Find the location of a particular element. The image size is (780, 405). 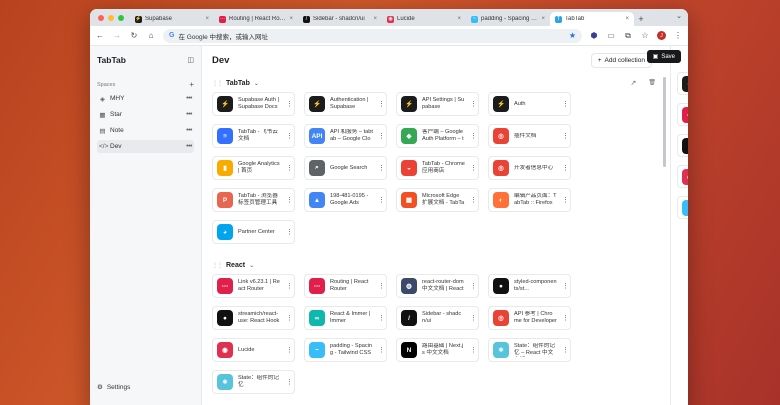

menu-icon: ⋮ is located at coordinates (678, 36).